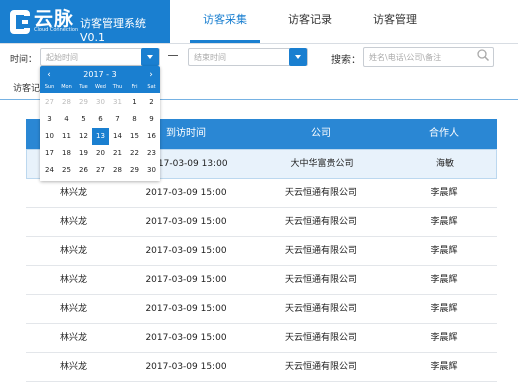 The width and height of the screenshot is (518, 386). Describe the element at coordinates (134, 102) in the screenshot. I see `calendar-day: 1` at that location.